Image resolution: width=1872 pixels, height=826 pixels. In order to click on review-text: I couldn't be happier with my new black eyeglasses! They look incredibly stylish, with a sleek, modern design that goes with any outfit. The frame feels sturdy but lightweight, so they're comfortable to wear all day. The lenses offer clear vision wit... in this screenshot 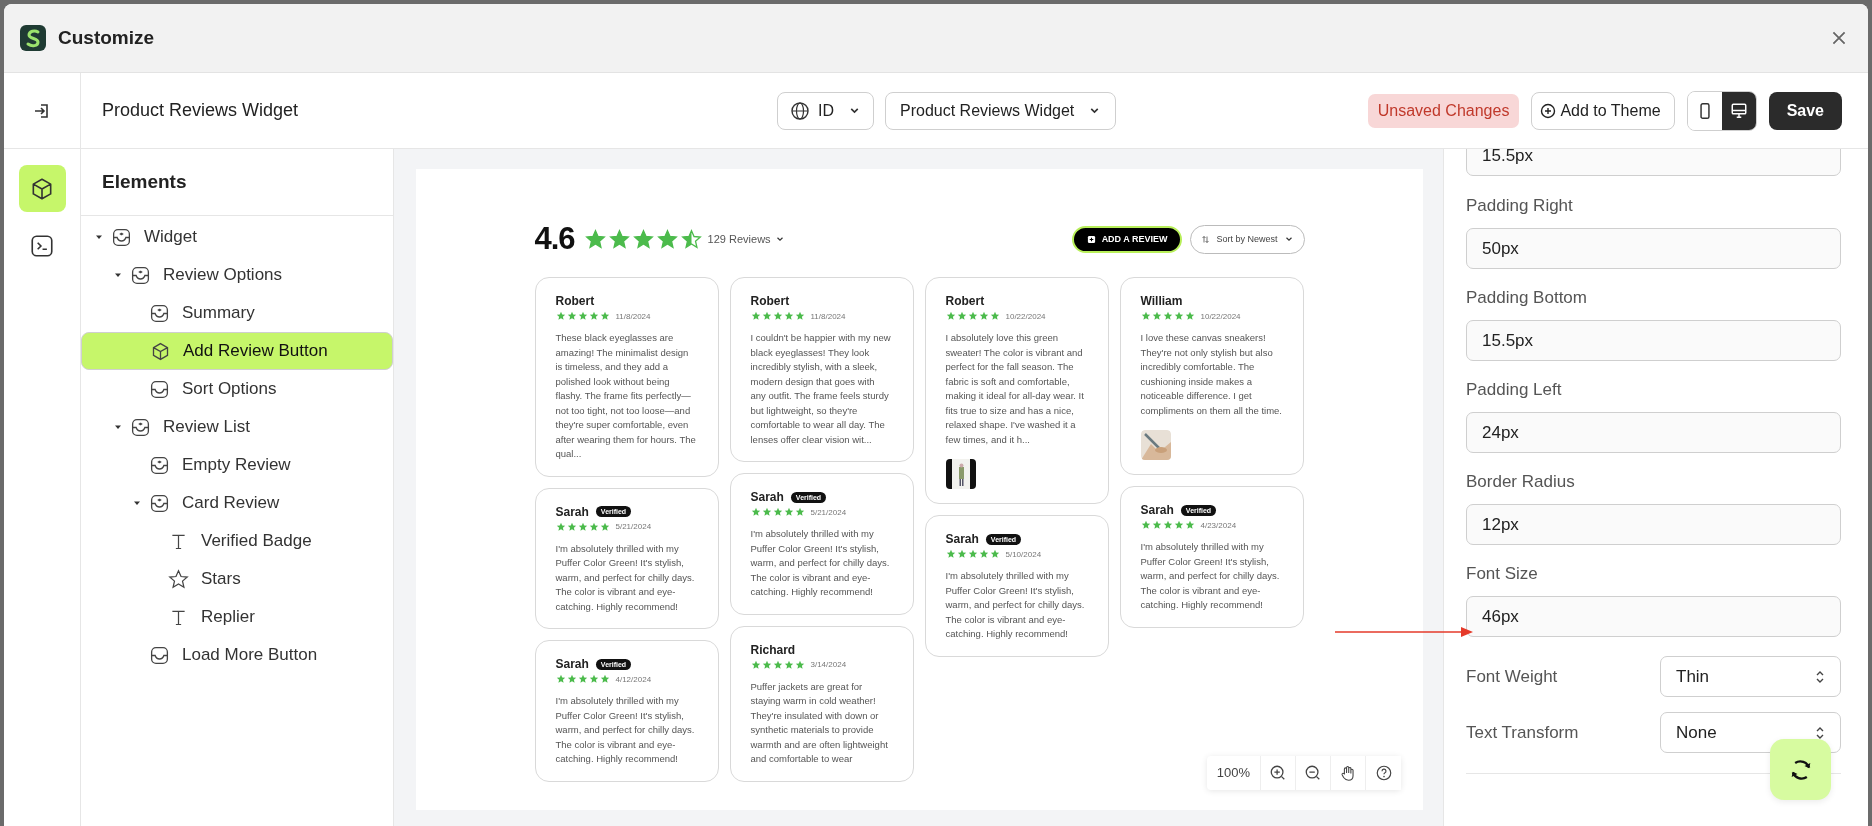, I will do `click(821, 389)`.